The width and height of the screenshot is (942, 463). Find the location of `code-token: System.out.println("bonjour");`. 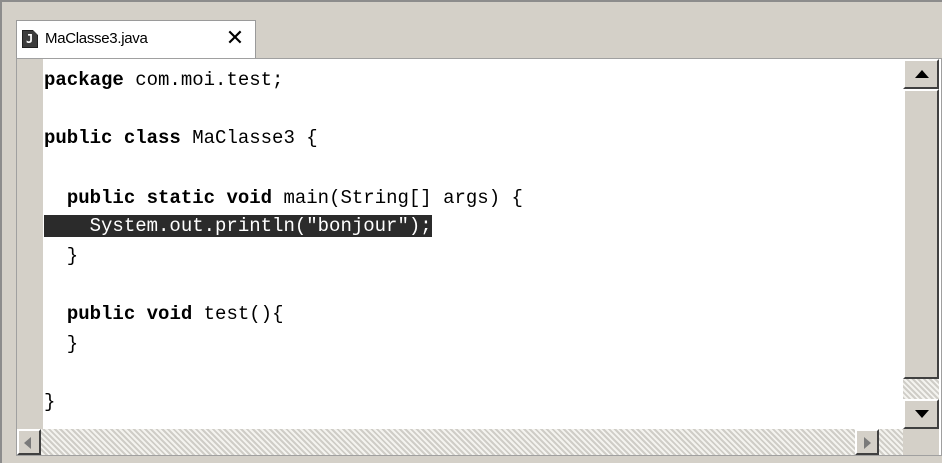

code-token: System.out.println("bonjour"); is located at coordinates (238, 226).